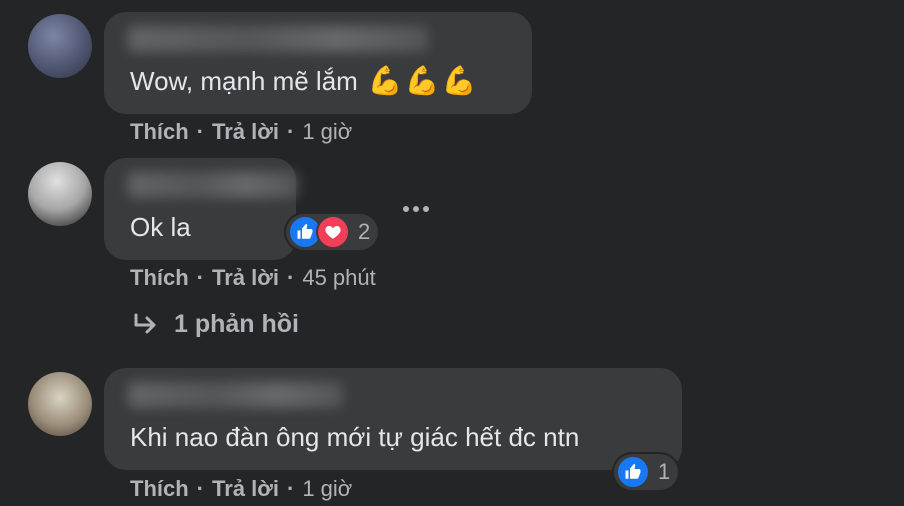 Image resolution: width=904 pixels, height=506 pixels. I want to click on reaction-count: 1, so click(664, 471).